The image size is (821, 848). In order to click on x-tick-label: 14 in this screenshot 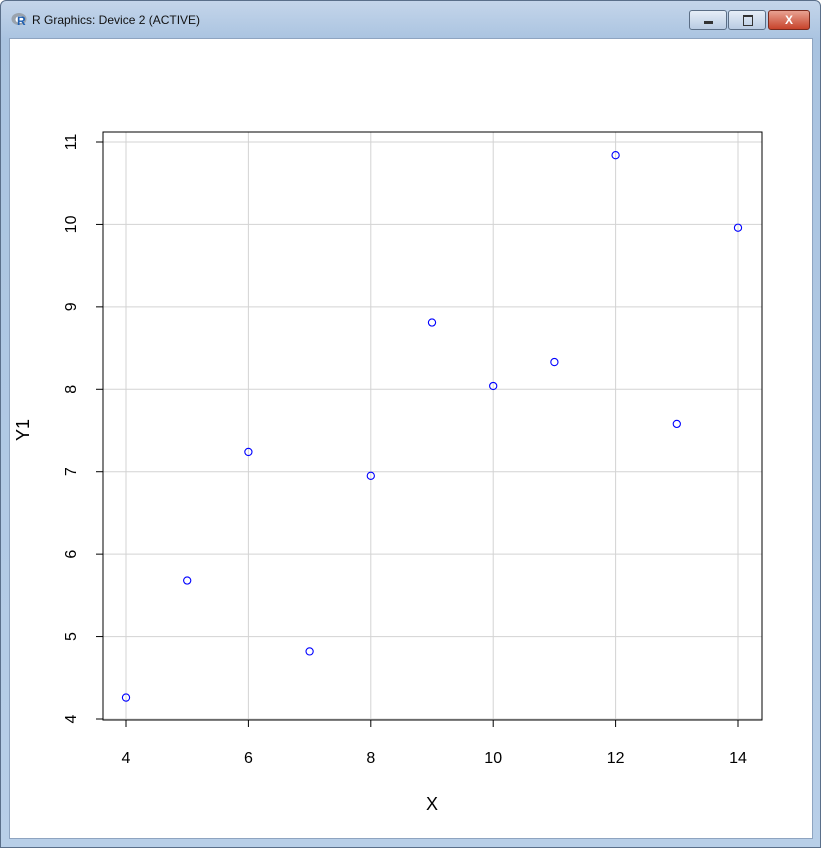, I will do `click(738, 758)`.